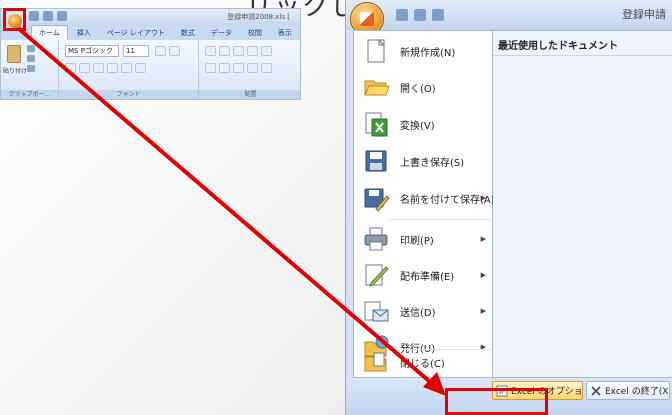  What do you see at coordinates (136, 51) in the screenshot?
I see `mini-font-size-box: 11` at bounding box center [136, 51].